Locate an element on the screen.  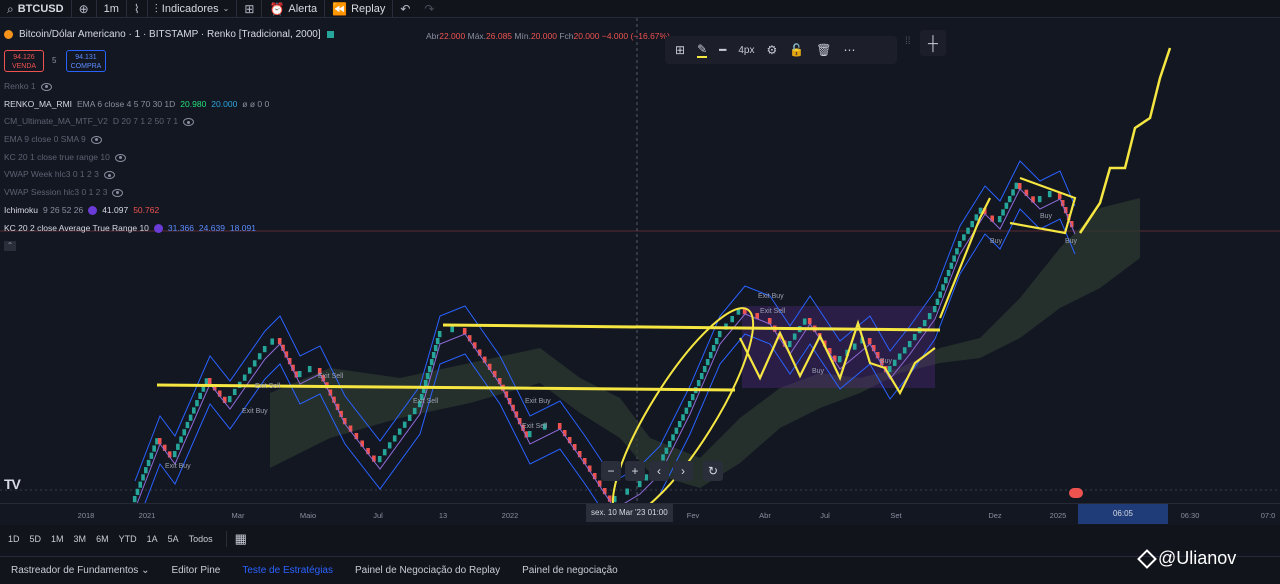
range-1m: 1M is located at coordinates (57, 539).